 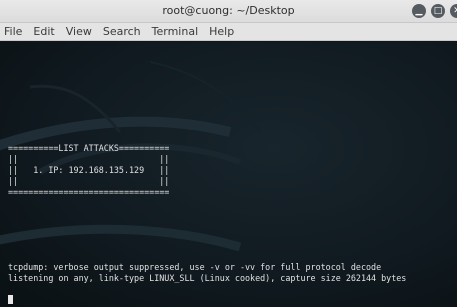 I want to click on banner-line: ==========LIST ATTACKS==========, so click(x=89, y=148).